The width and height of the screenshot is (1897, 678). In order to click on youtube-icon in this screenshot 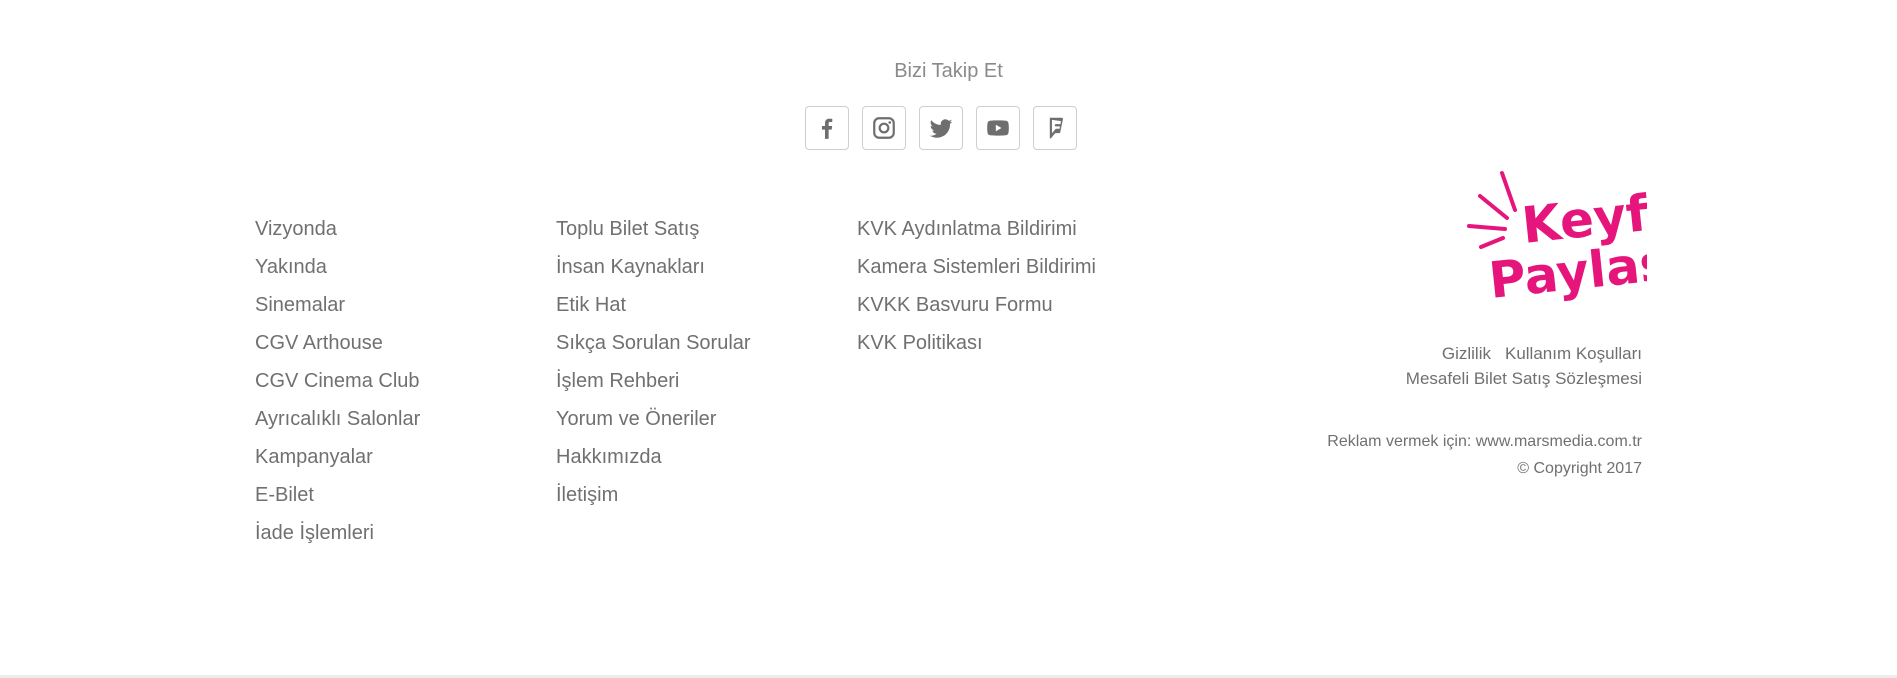, I will do `click(998, 128)`.